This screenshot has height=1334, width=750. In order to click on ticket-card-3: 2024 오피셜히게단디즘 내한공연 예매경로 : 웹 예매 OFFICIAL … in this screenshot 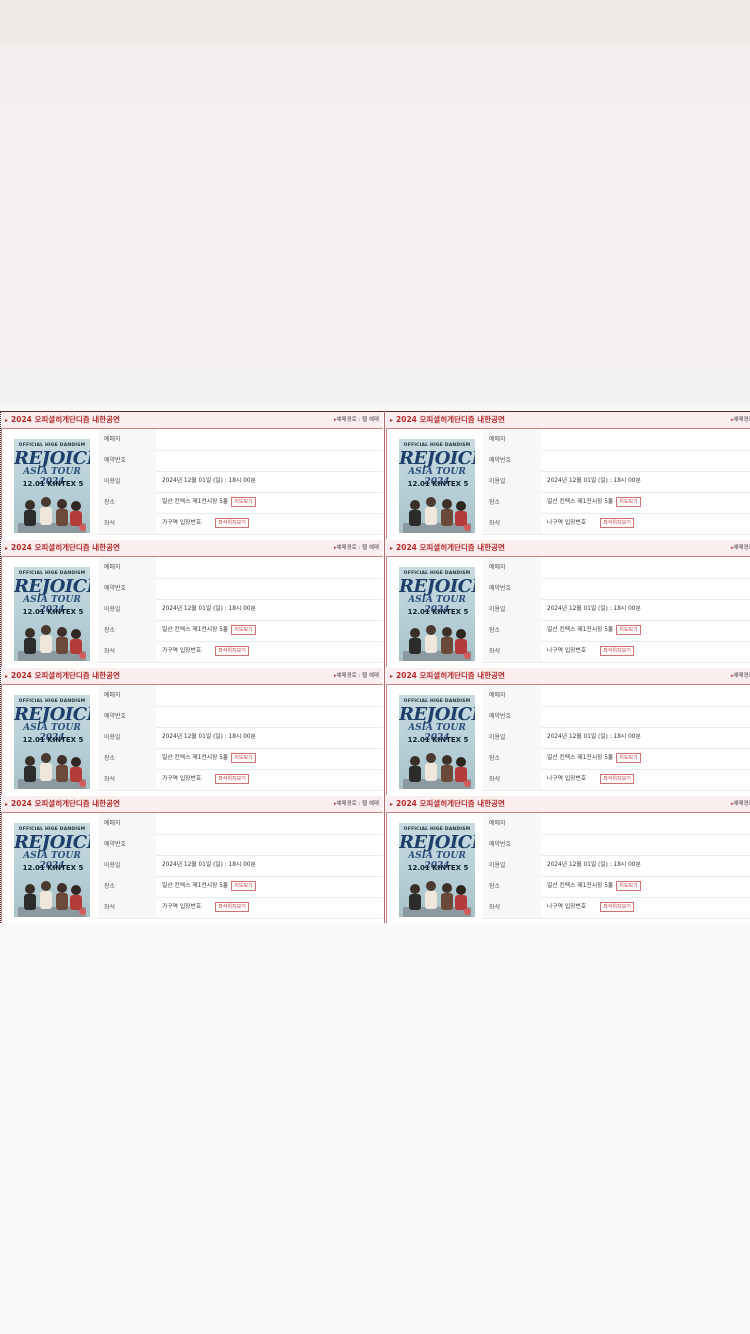, I will do `click(192, 603)`.